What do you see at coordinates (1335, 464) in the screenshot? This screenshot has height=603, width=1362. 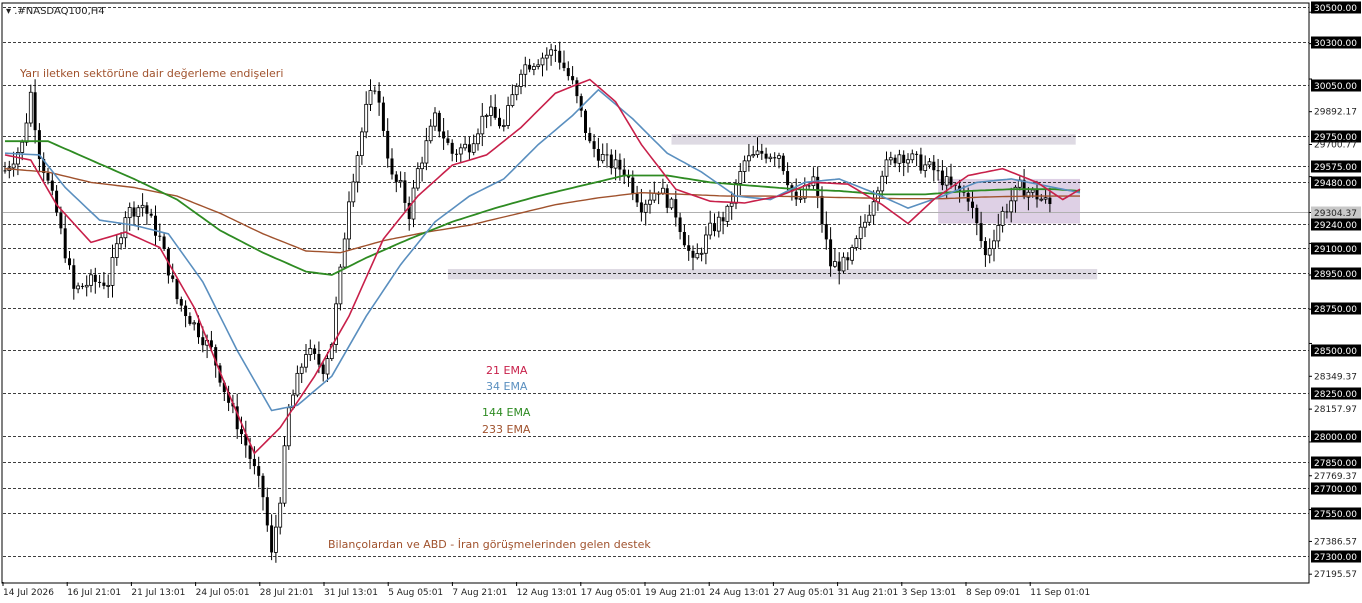 I see `level-label-27850.00: 27850.00` at bounding box center [1335, 464].